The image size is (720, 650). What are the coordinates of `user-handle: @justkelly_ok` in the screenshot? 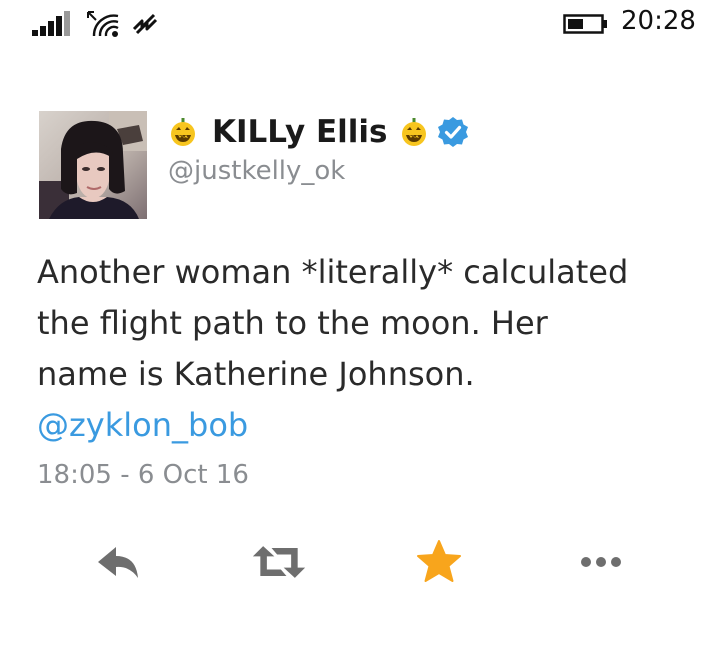 It's located at (256, 171).